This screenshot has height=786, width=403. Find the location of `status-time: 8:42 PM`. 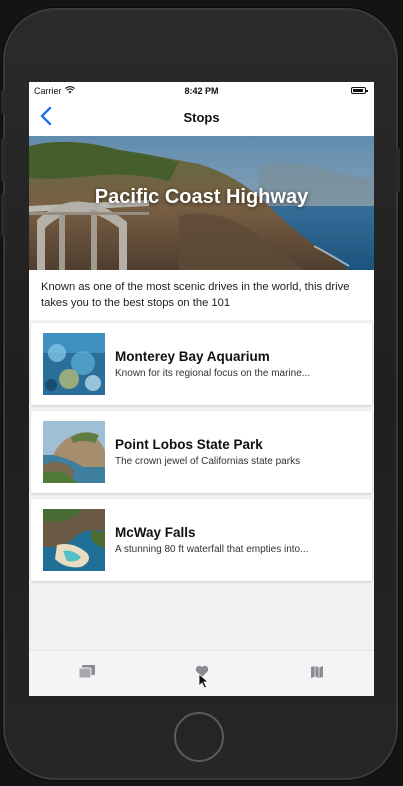

status-time: 8:42 PM is located at coordinates (201, 91).